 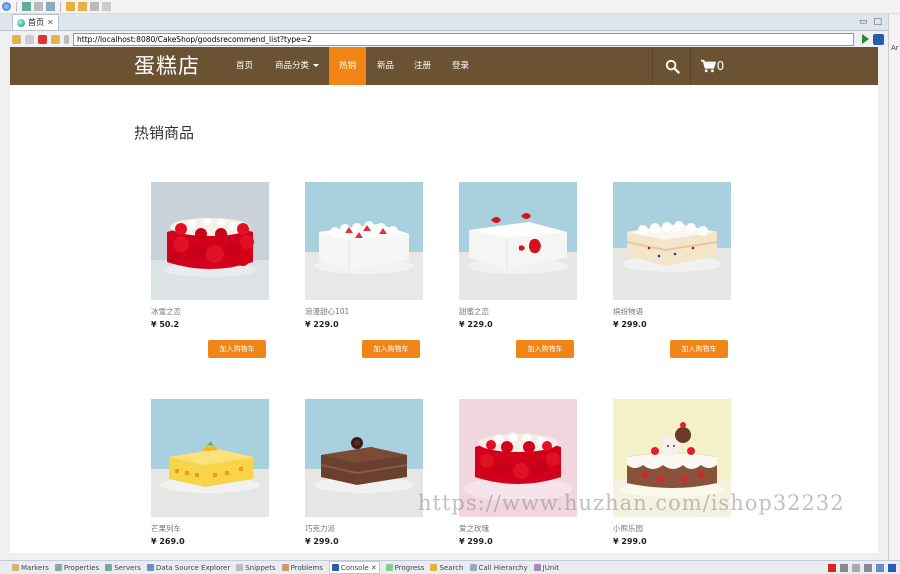 What do you see at coordinates (463, 39) in the screenshot?
I see `url-input` at bounding box center [463, 39].